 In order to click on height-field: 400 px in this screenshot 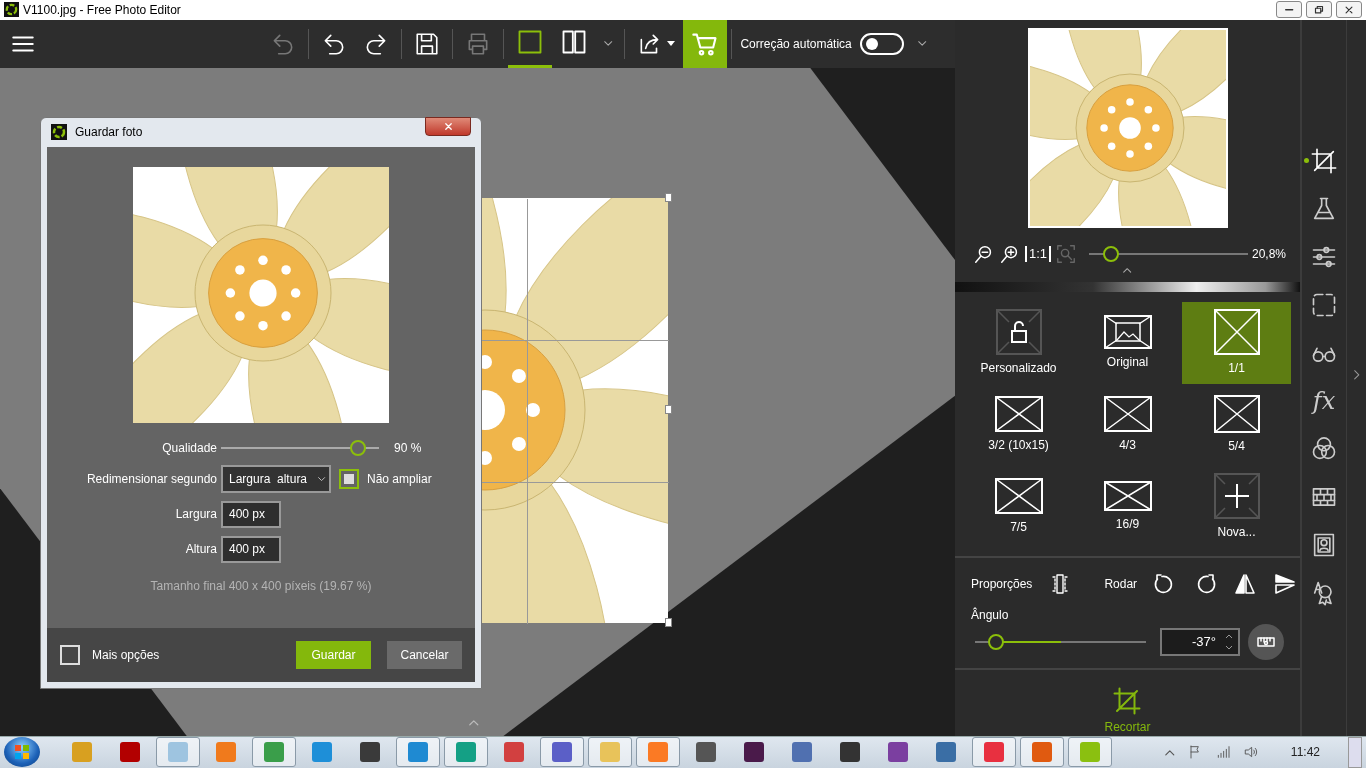, I will do `click(251, 549)`.